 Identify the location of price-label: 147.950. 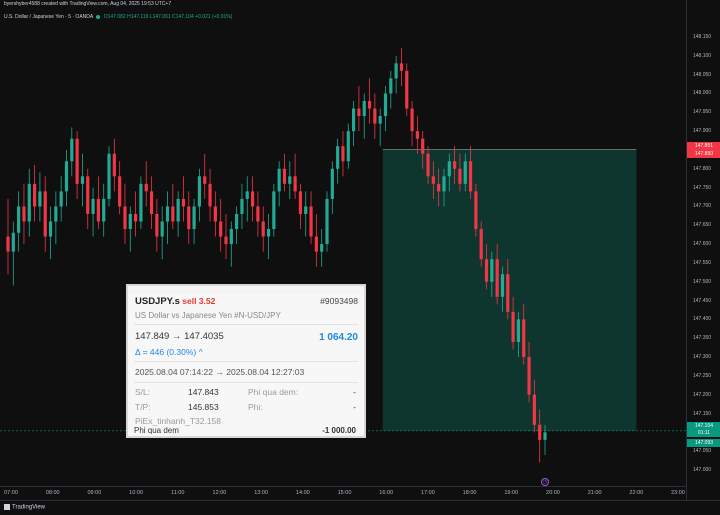
(702, 112).